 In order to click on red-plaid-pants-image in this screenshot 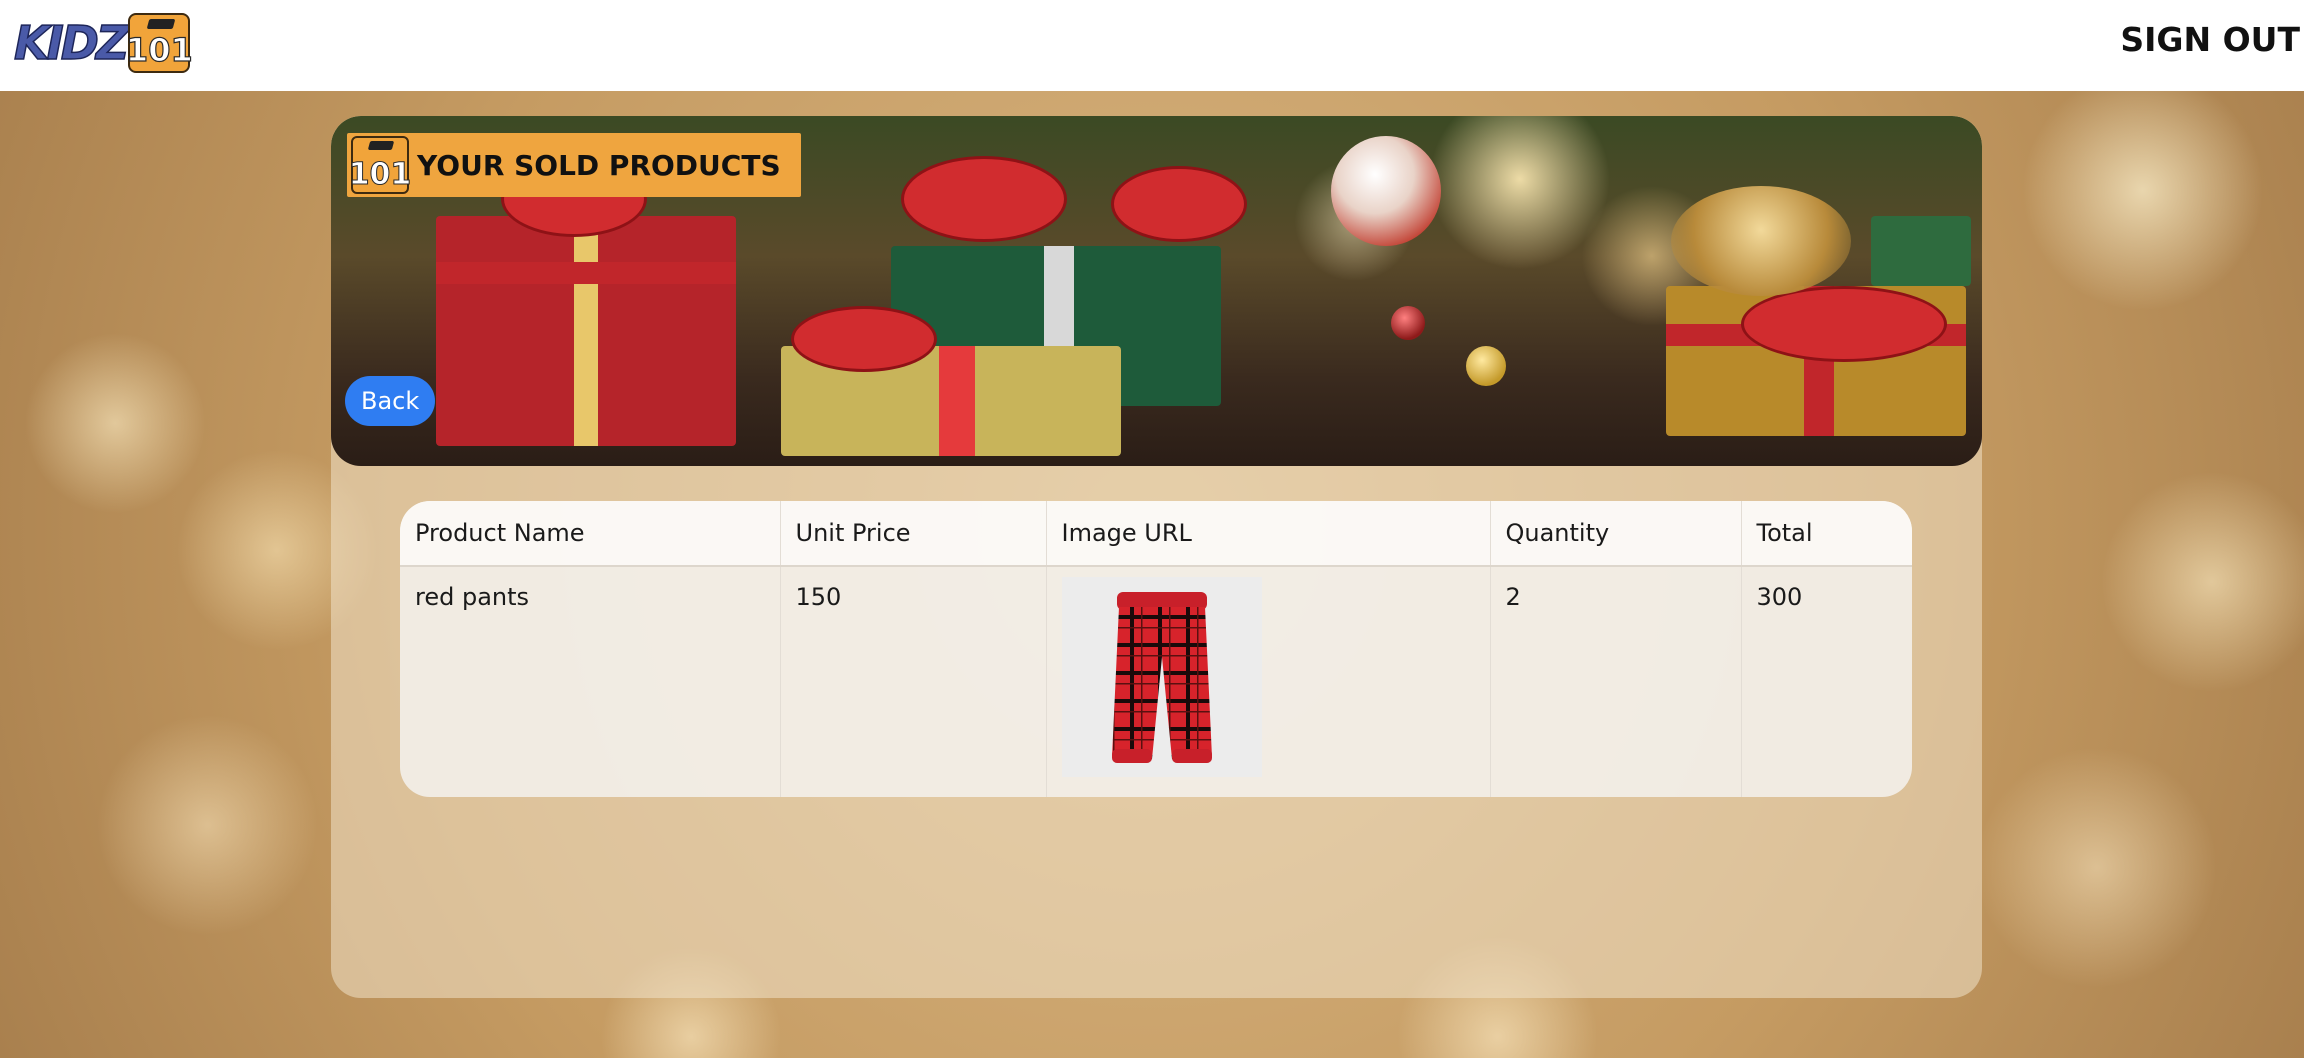, I will do `click(1161, 677)`.